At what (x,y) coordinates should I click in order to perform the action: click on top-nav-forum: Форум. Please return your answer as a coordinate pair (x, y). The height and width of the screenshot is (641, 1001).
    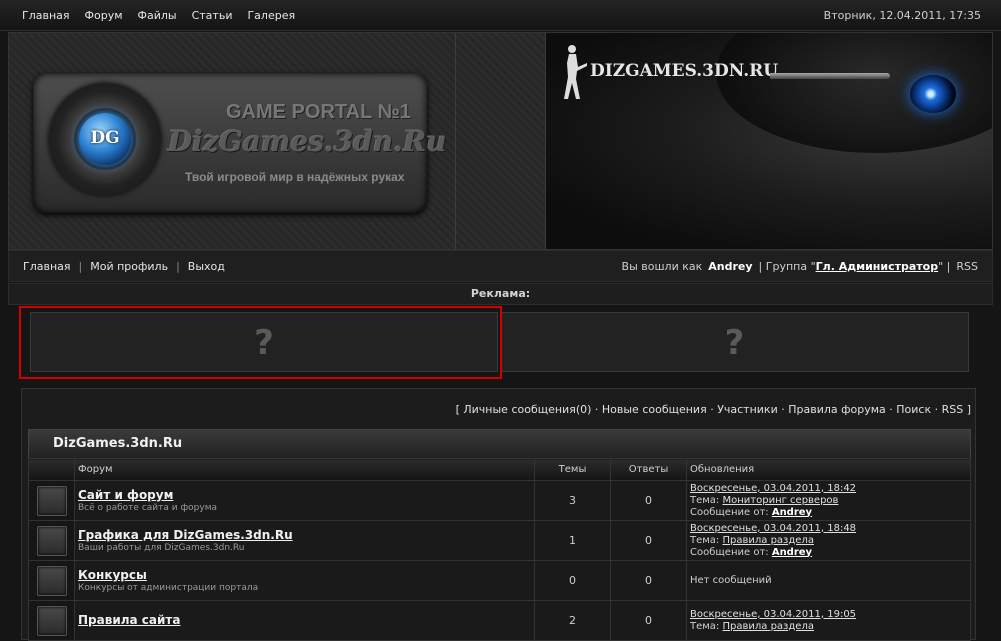
    Looking at the image, I should click on (104, 15).